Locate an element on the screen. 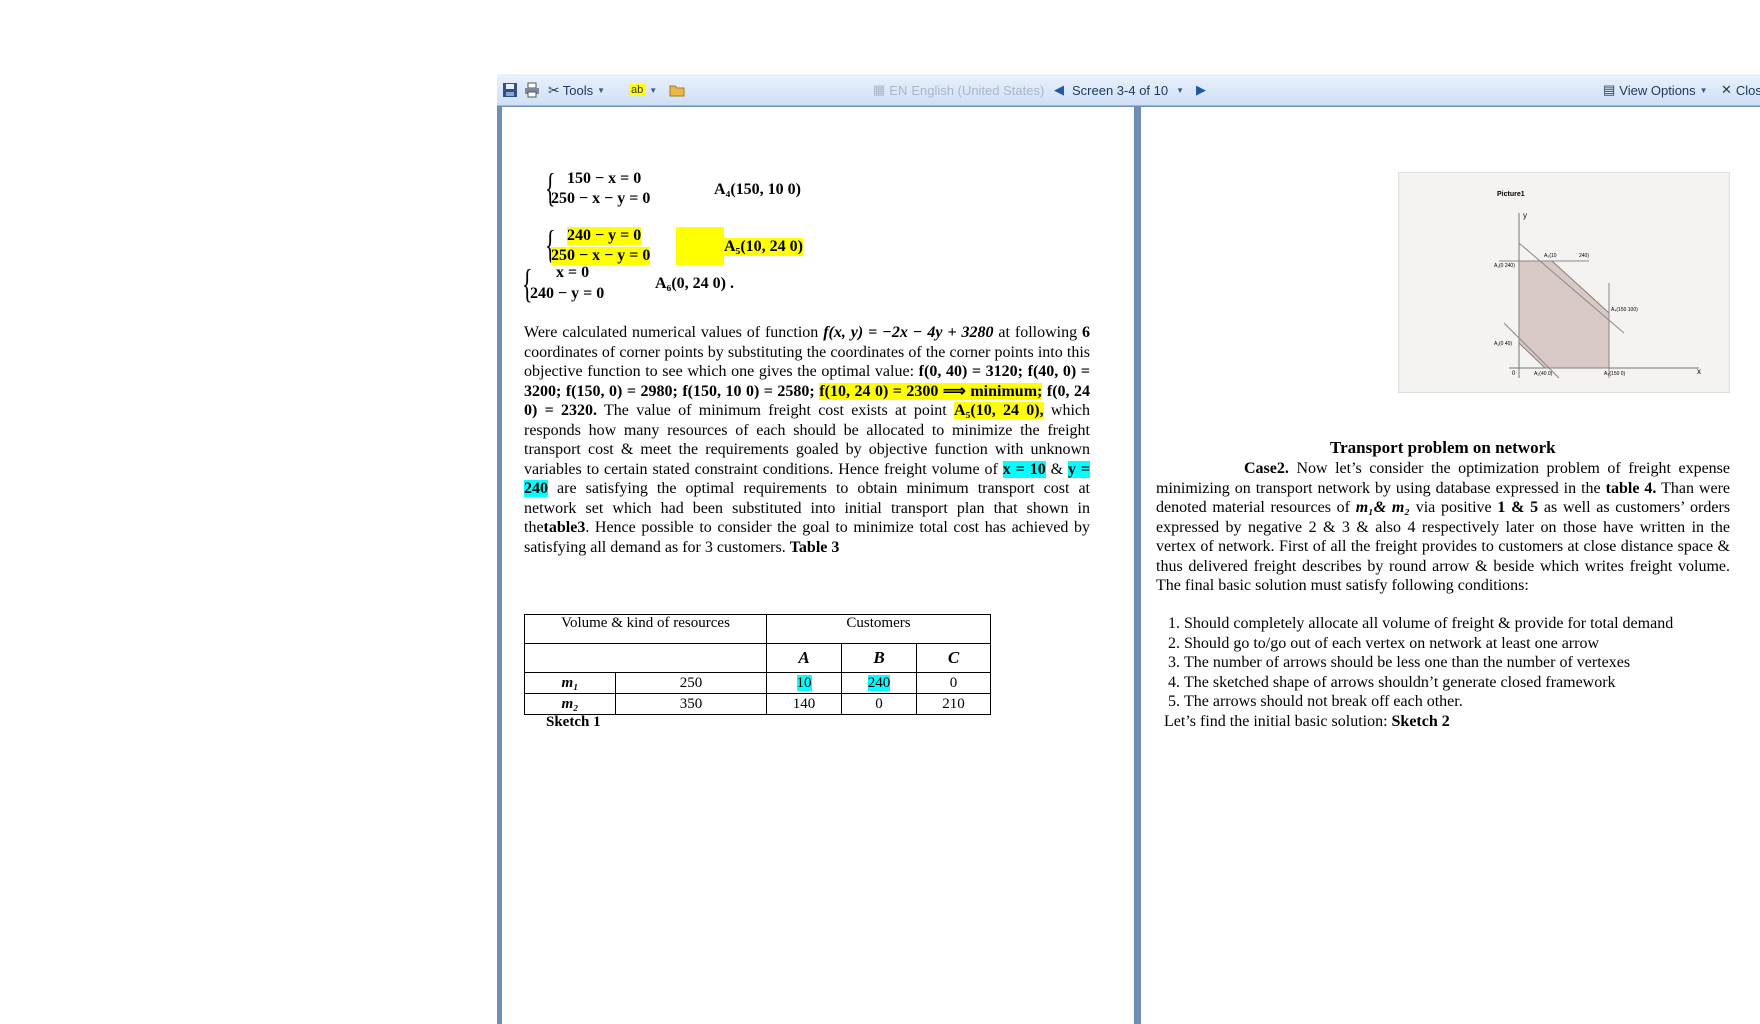  cell-a: 140 is located at coordinates (804, 704).